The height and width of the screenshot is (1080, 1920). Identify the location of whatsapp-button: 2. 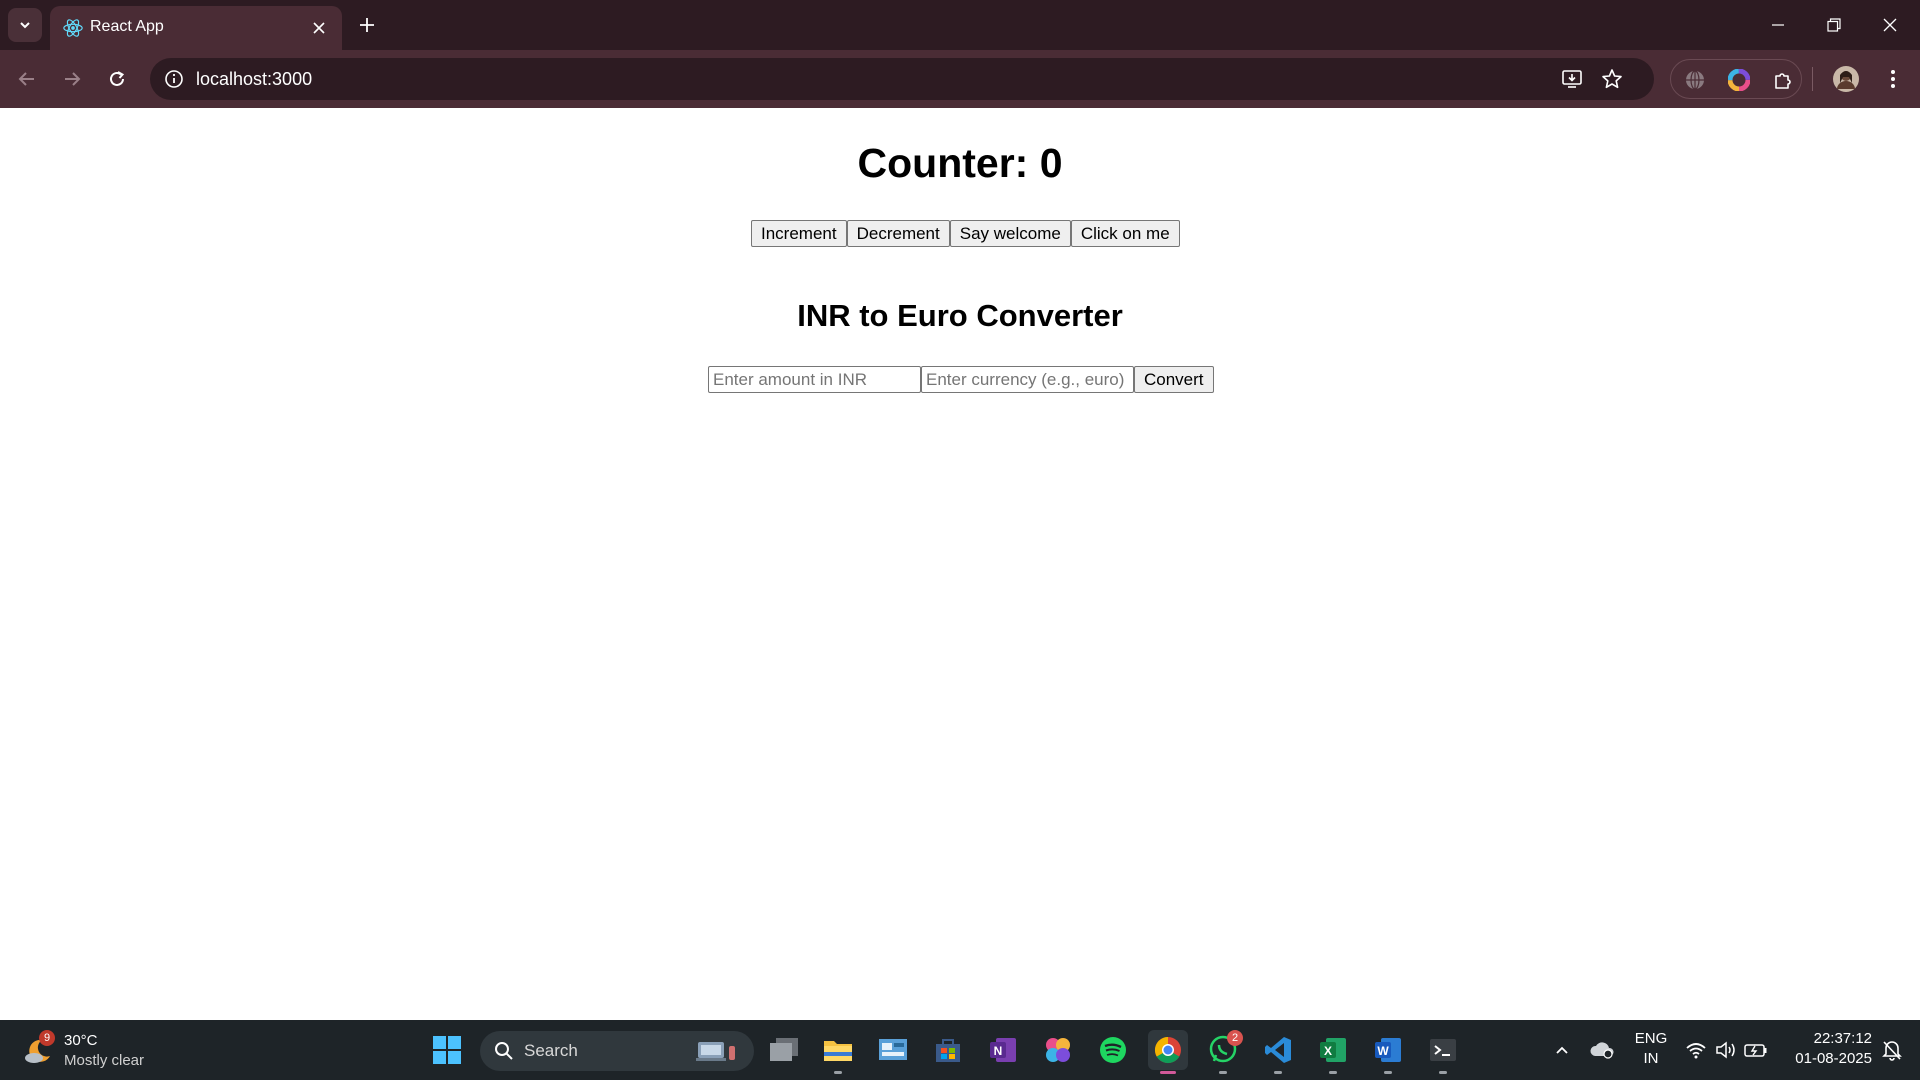
(1223, 1052).